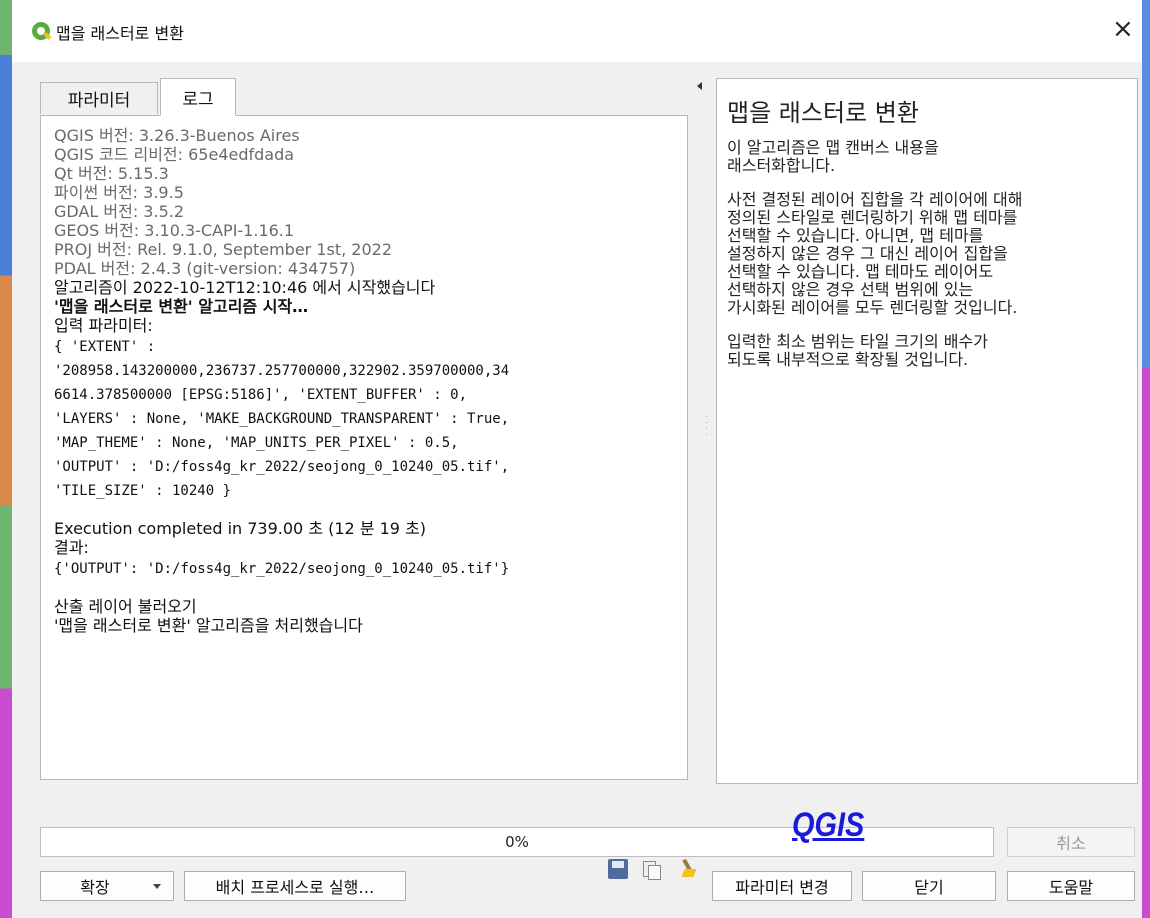 The width and height of the screenshot is (1150, 918). What do you see at coordinates (867, 253) in the screenshot?
I see `help-line: 설정하지 않은 경우 그 대신 레이어 집합을` at bounding box center [867, 253].